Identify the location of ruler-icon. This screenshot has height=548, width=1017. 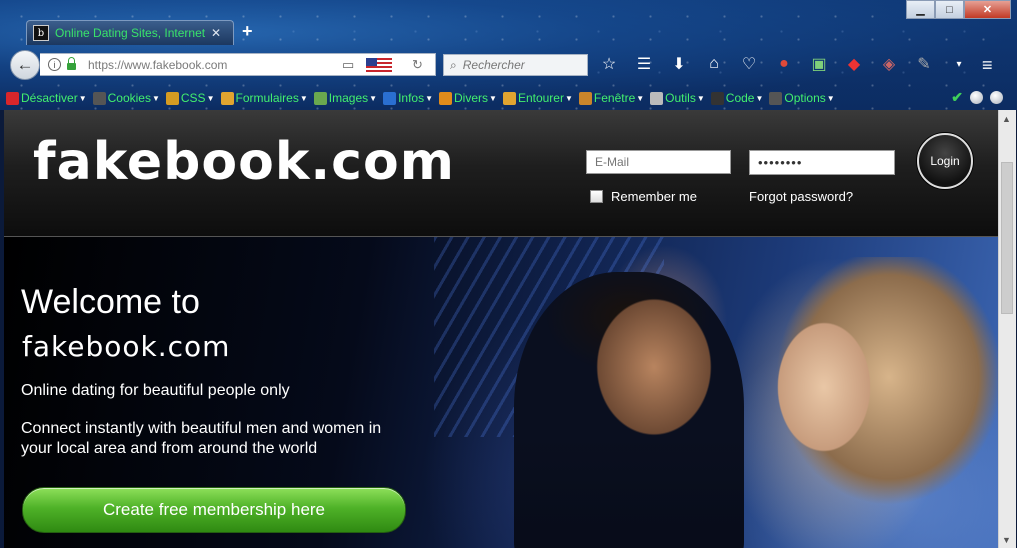
(585, 98).